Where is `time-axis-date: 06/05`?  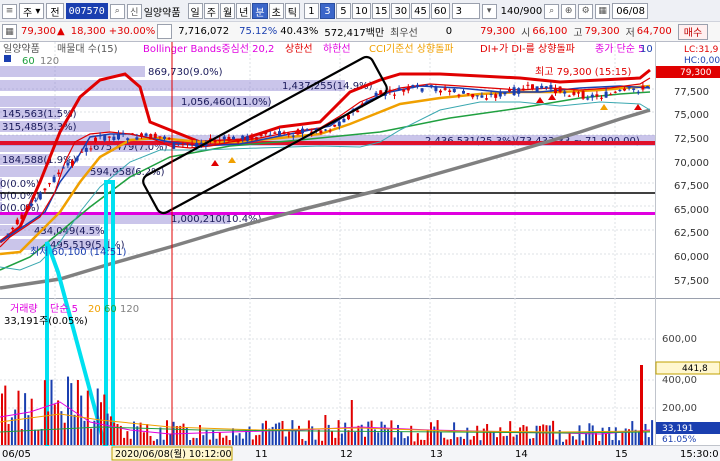 time-axis-date: 06/05 is located at coordinates (16, 454).